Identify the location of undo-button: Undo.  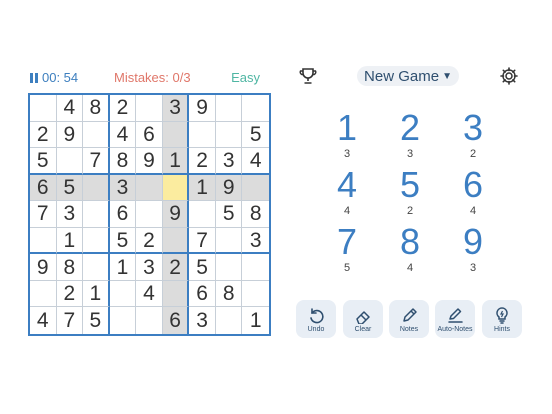
(316, 319).